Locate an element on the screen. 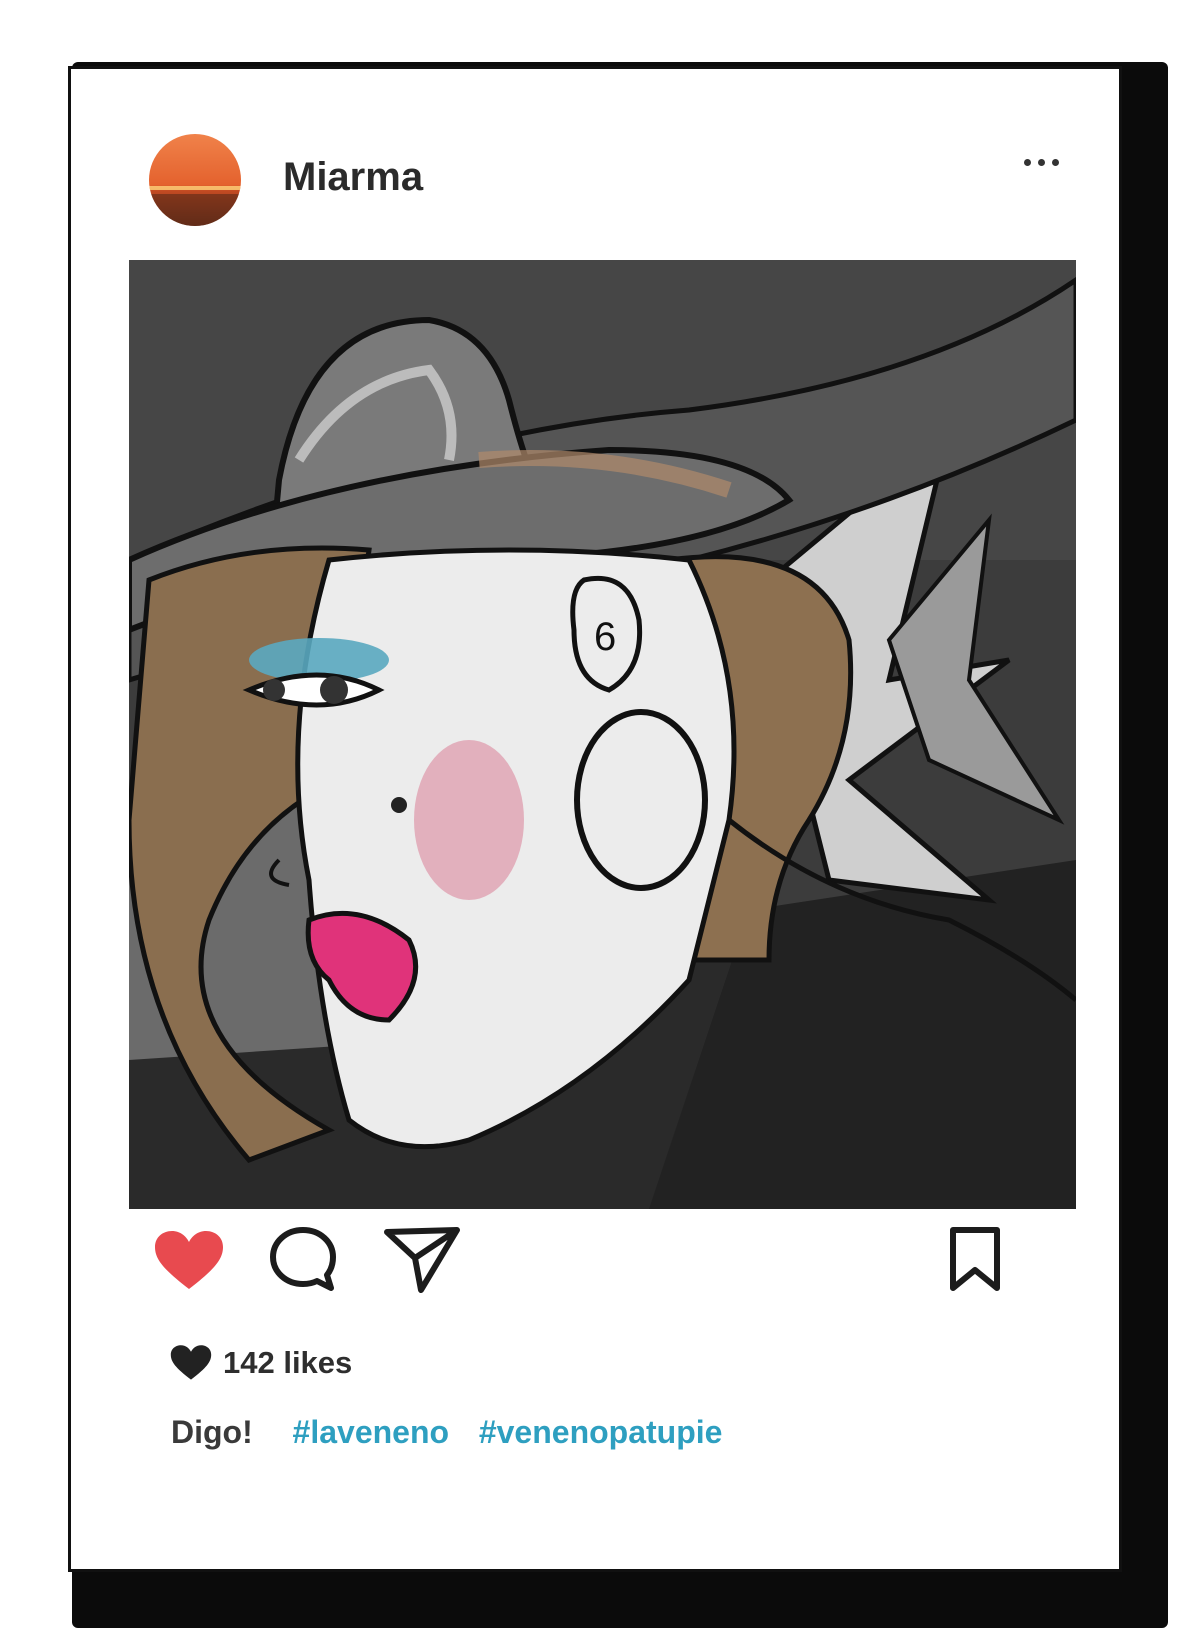 The image size is (1200, 1645). heart-small-icon is located at coordinates (191, 1362).